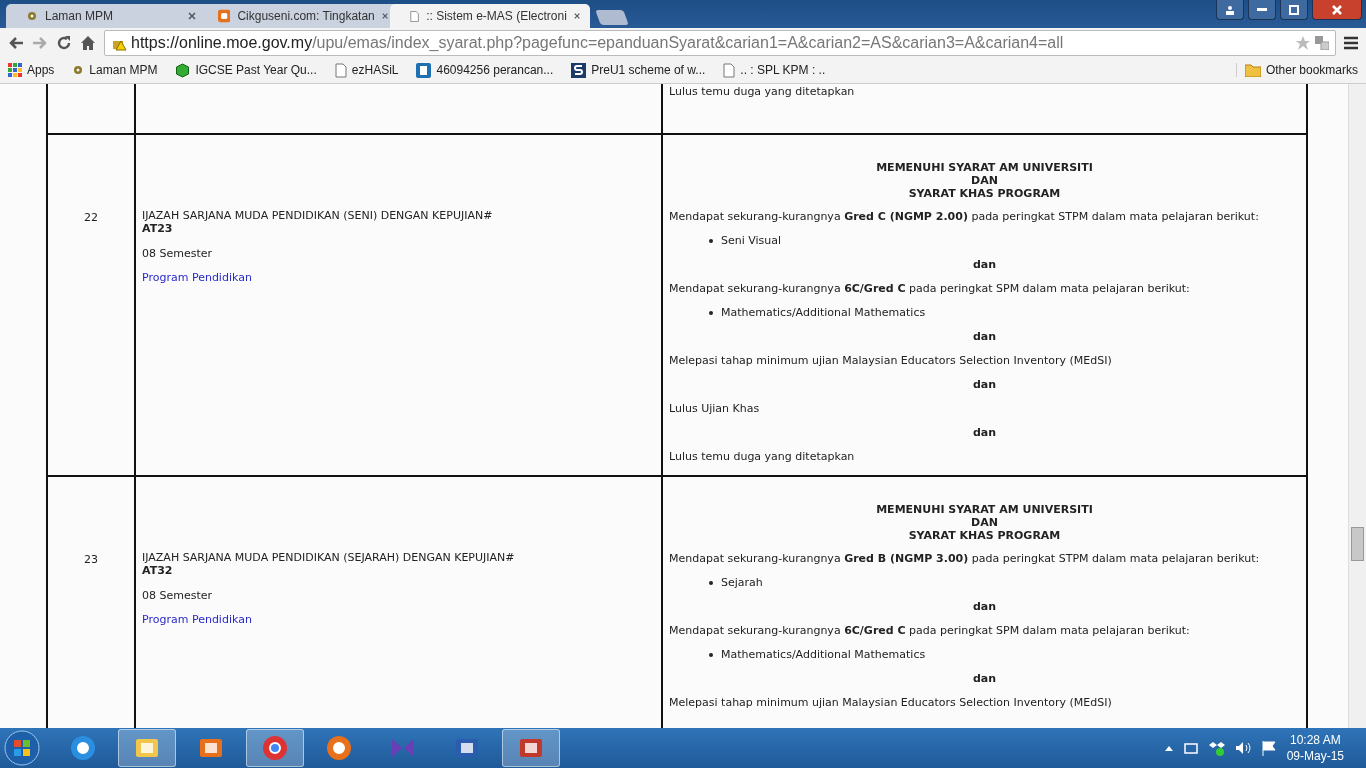 This screenshot has height=768, width=1366. What do you see at coordinates (1357, 406) in the screenshot?
I see `scrollbar` at bounding box center [1357, 406].